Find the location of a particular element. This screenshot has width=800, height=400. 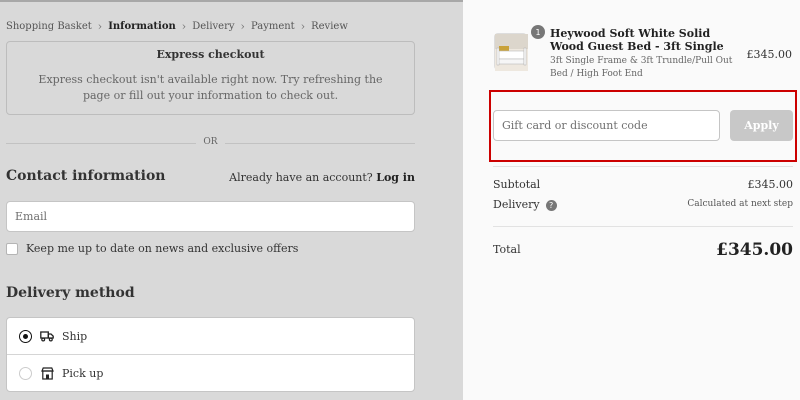

delivery-label: Delivery is located at coordinates (516, 204).